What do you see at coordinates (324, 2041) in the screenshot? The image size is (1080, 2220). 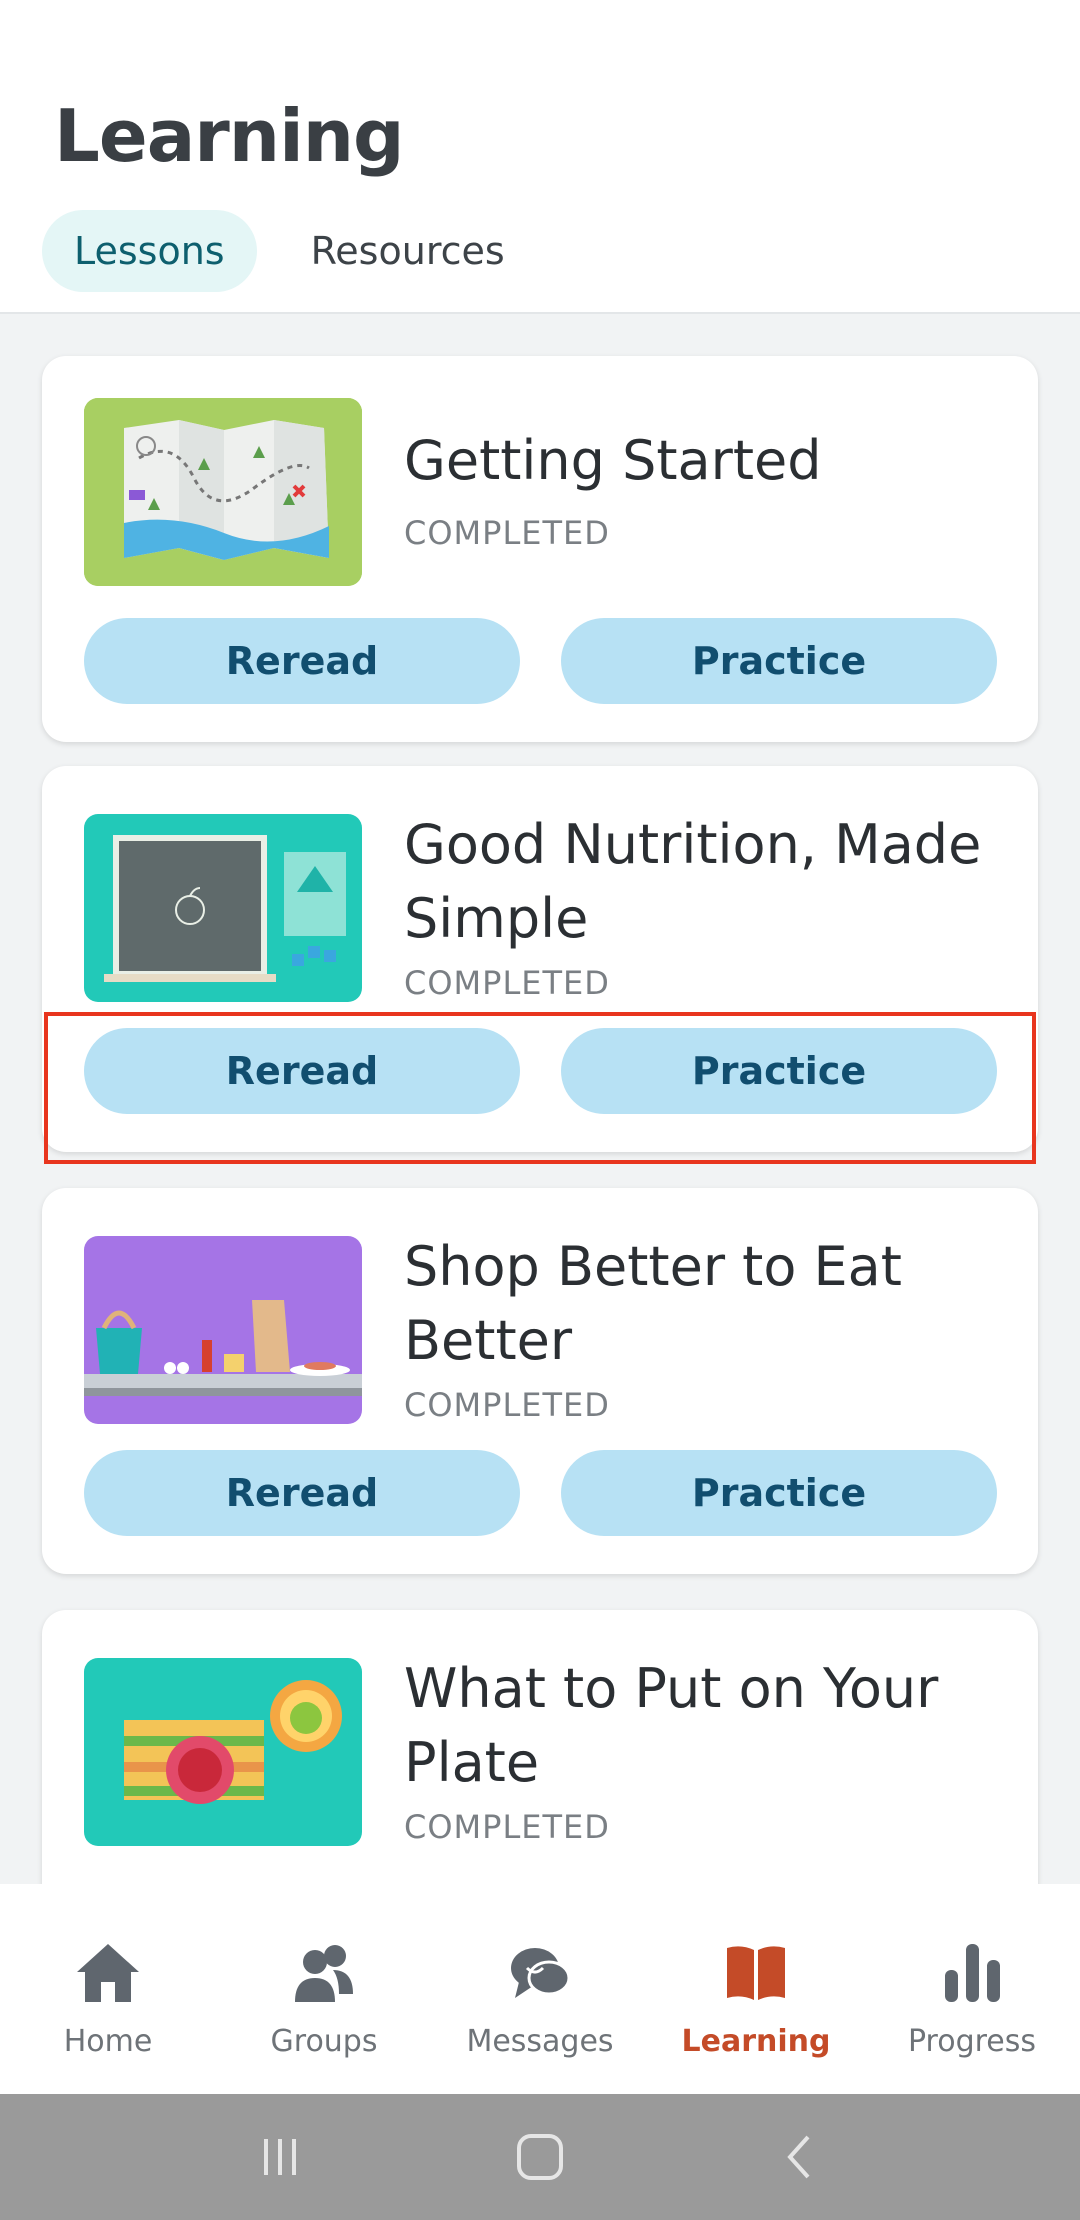 I see `nav-label: Groups` at bounding box center [324, 2041].